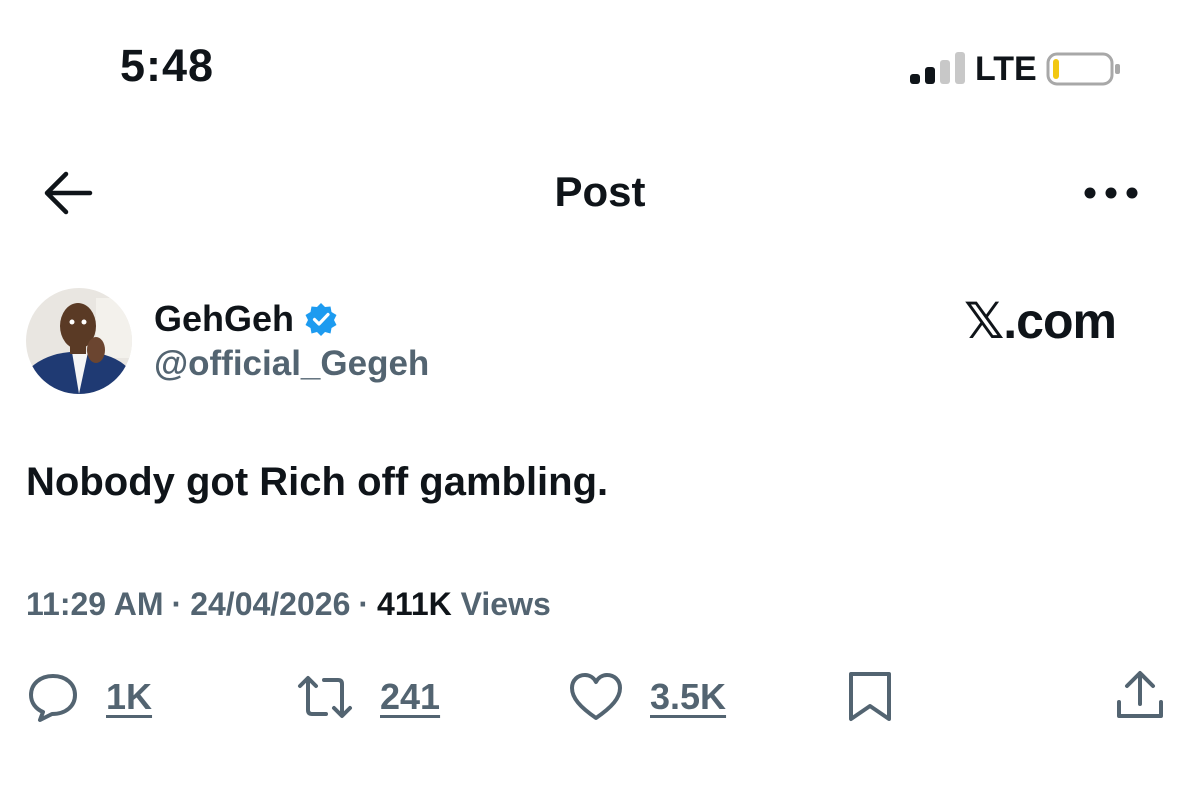  Describe the element at coordinates (129, 697) in the screenshot. I see `reply-count: 1K` at that location.